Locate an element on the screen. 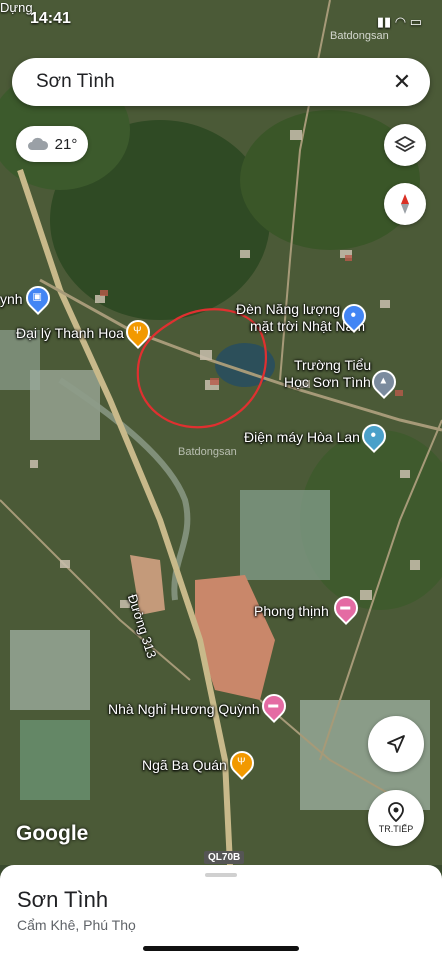 This screenshot has height=960, width=442. watermark-center: Batdongsan is located at coordinates (207, 452).